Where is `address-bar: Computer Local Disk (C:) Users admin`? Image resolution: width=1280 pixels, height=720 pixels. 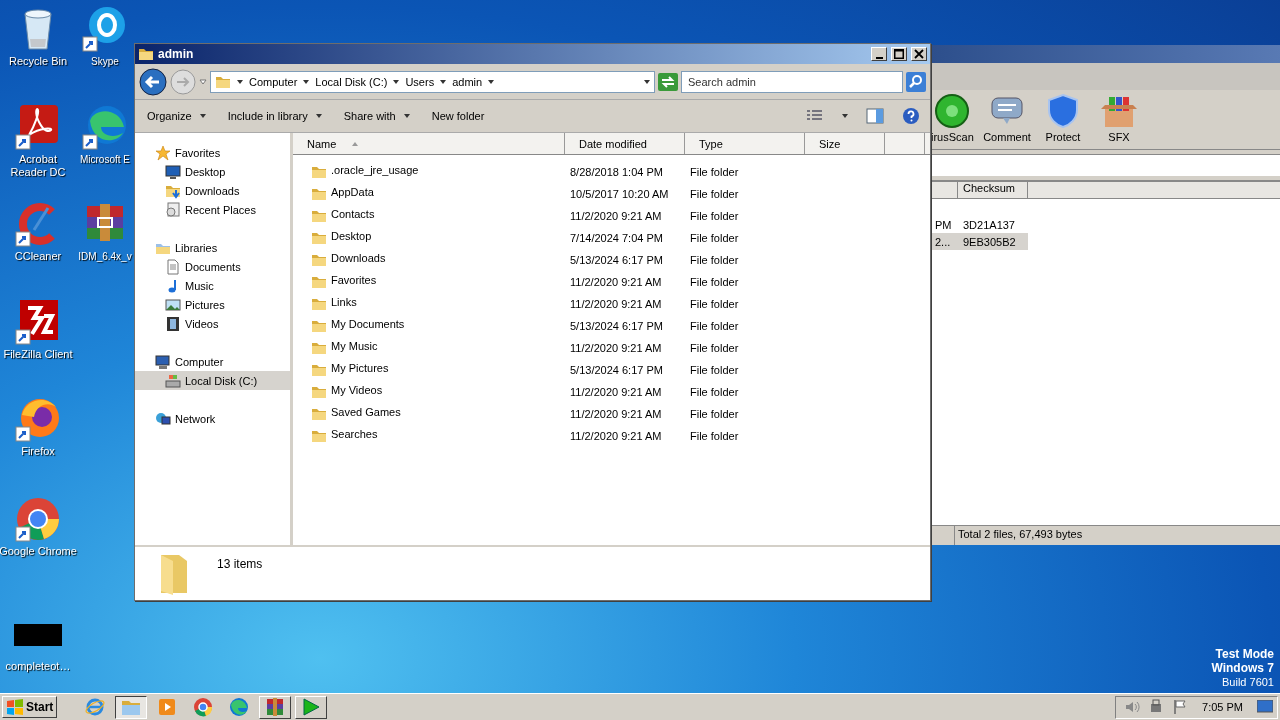 address-bar: Computer Local Disk (C:) Users admin is located at coordinates (432, 81).